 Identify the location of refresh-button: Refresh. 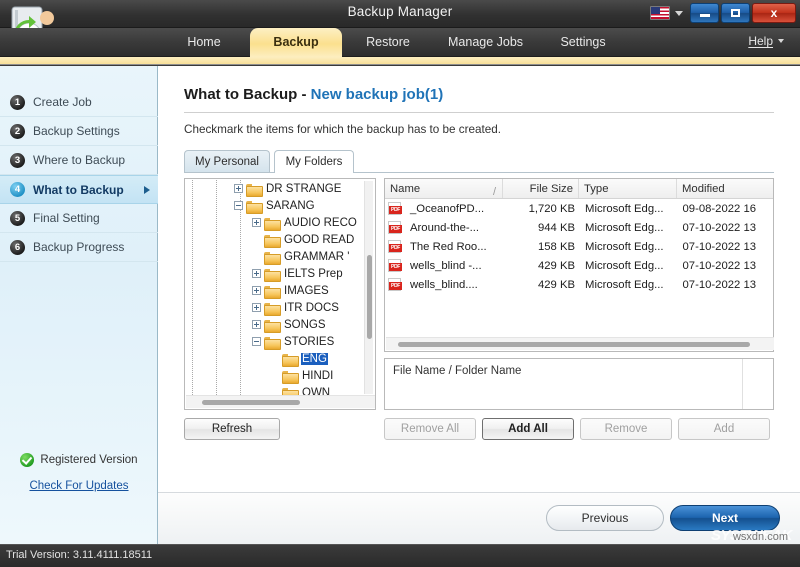
(232, 429).